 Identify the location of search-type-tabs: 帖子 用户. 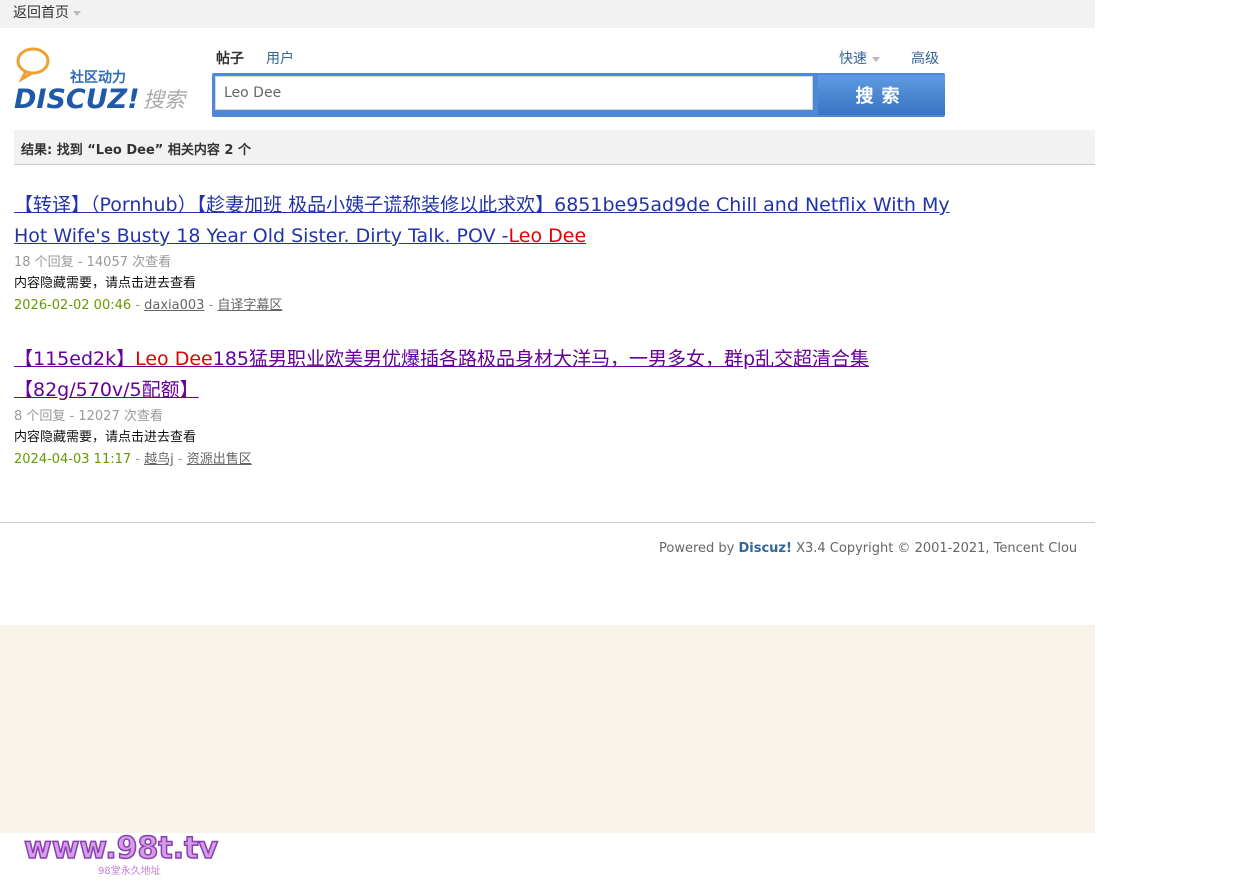
(266, 58).